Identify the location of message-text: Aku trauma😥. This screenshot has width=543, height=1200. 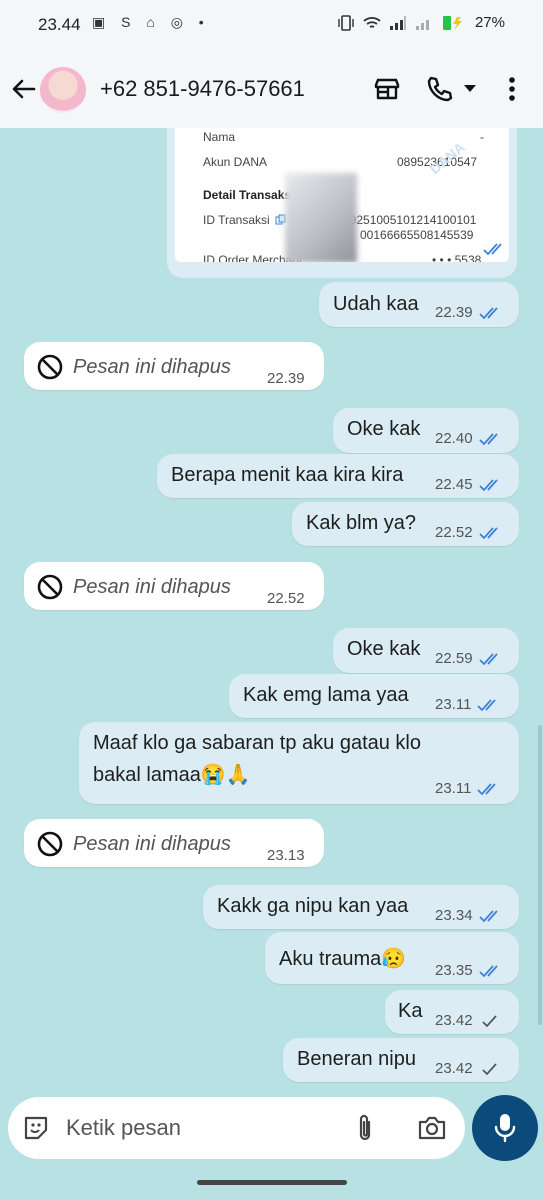
(343, 959).